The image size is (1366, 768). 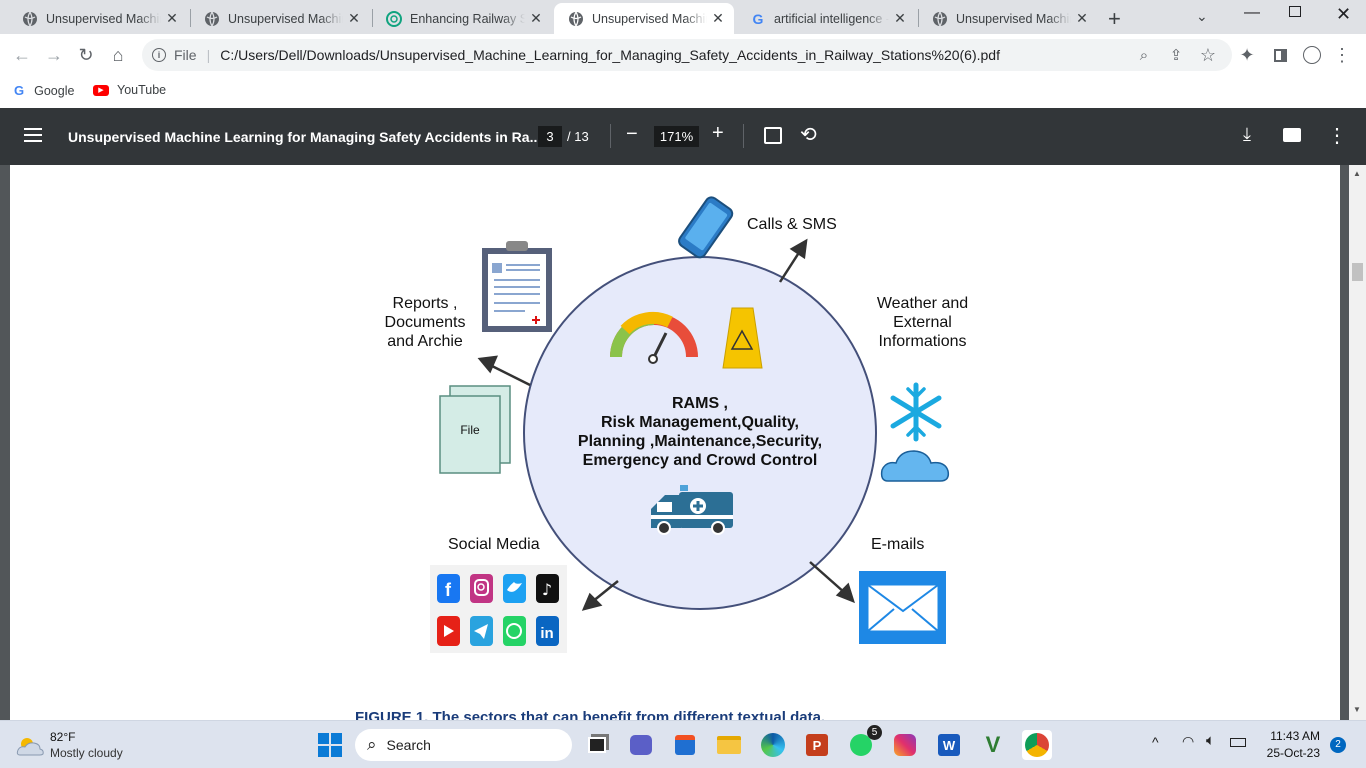 I want to click on more-actions-icon: ⋮, so click(x=1337, y=135).